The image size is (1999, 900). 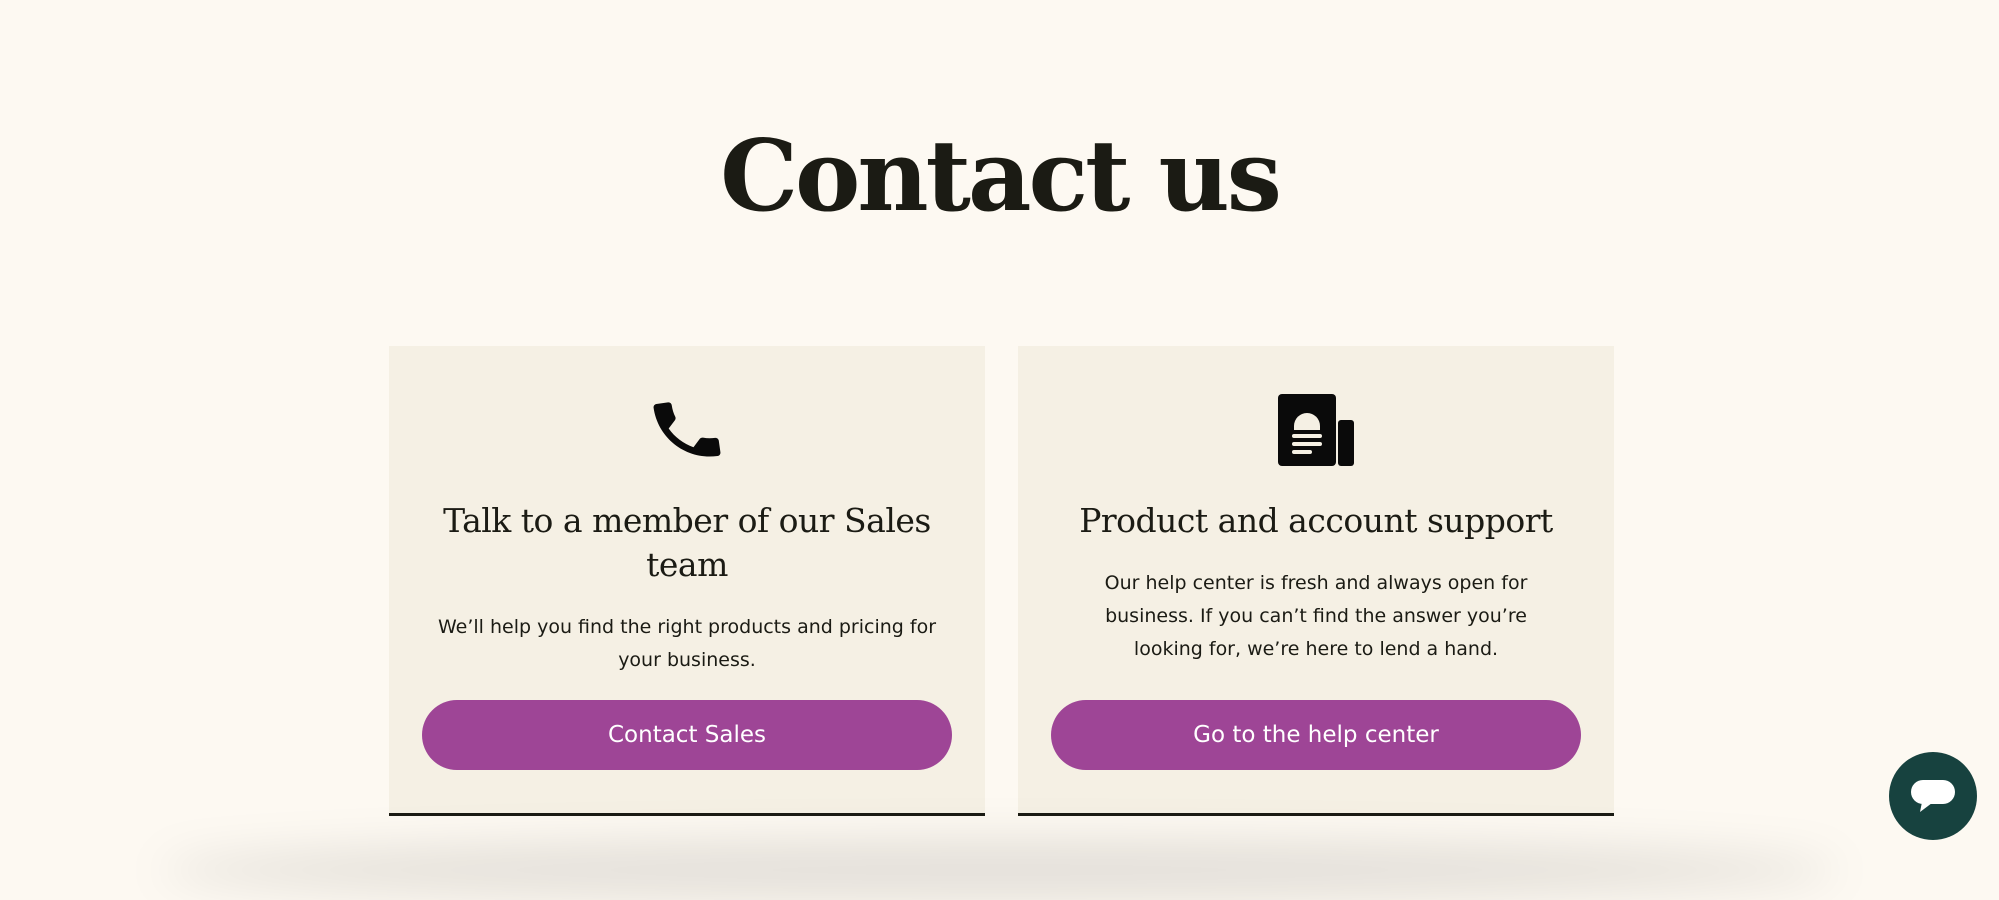 I want to click on chat-bubble-icon, so click(x=1933, y=796).